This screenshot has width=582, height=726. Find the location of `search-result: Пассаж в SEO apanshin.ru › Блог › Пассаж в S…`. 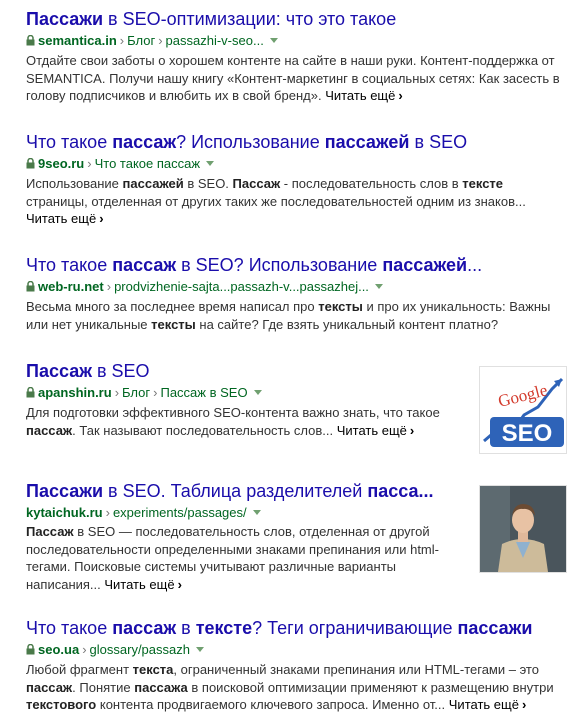

search-result: Пассаж в SEO apanshin.ru › Блог › Пассаж в S… is located at coordinates (241, 399).